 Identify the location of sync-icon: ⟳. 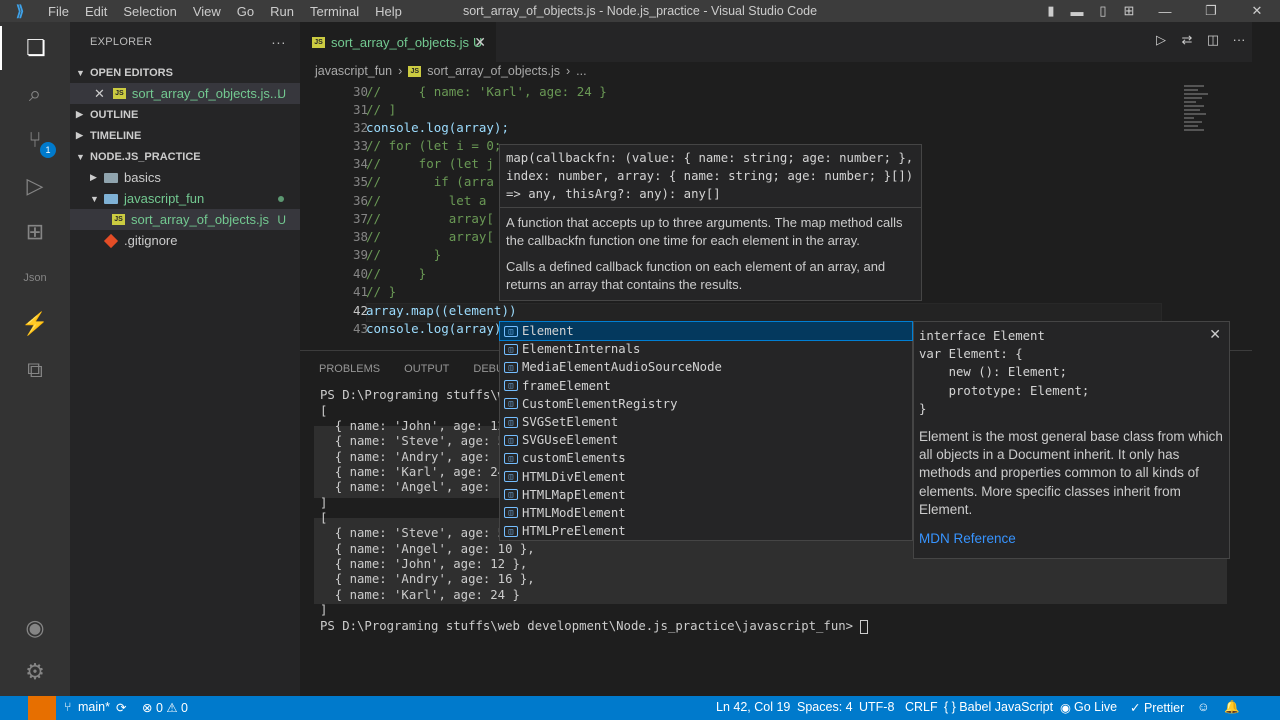
(121, 707).